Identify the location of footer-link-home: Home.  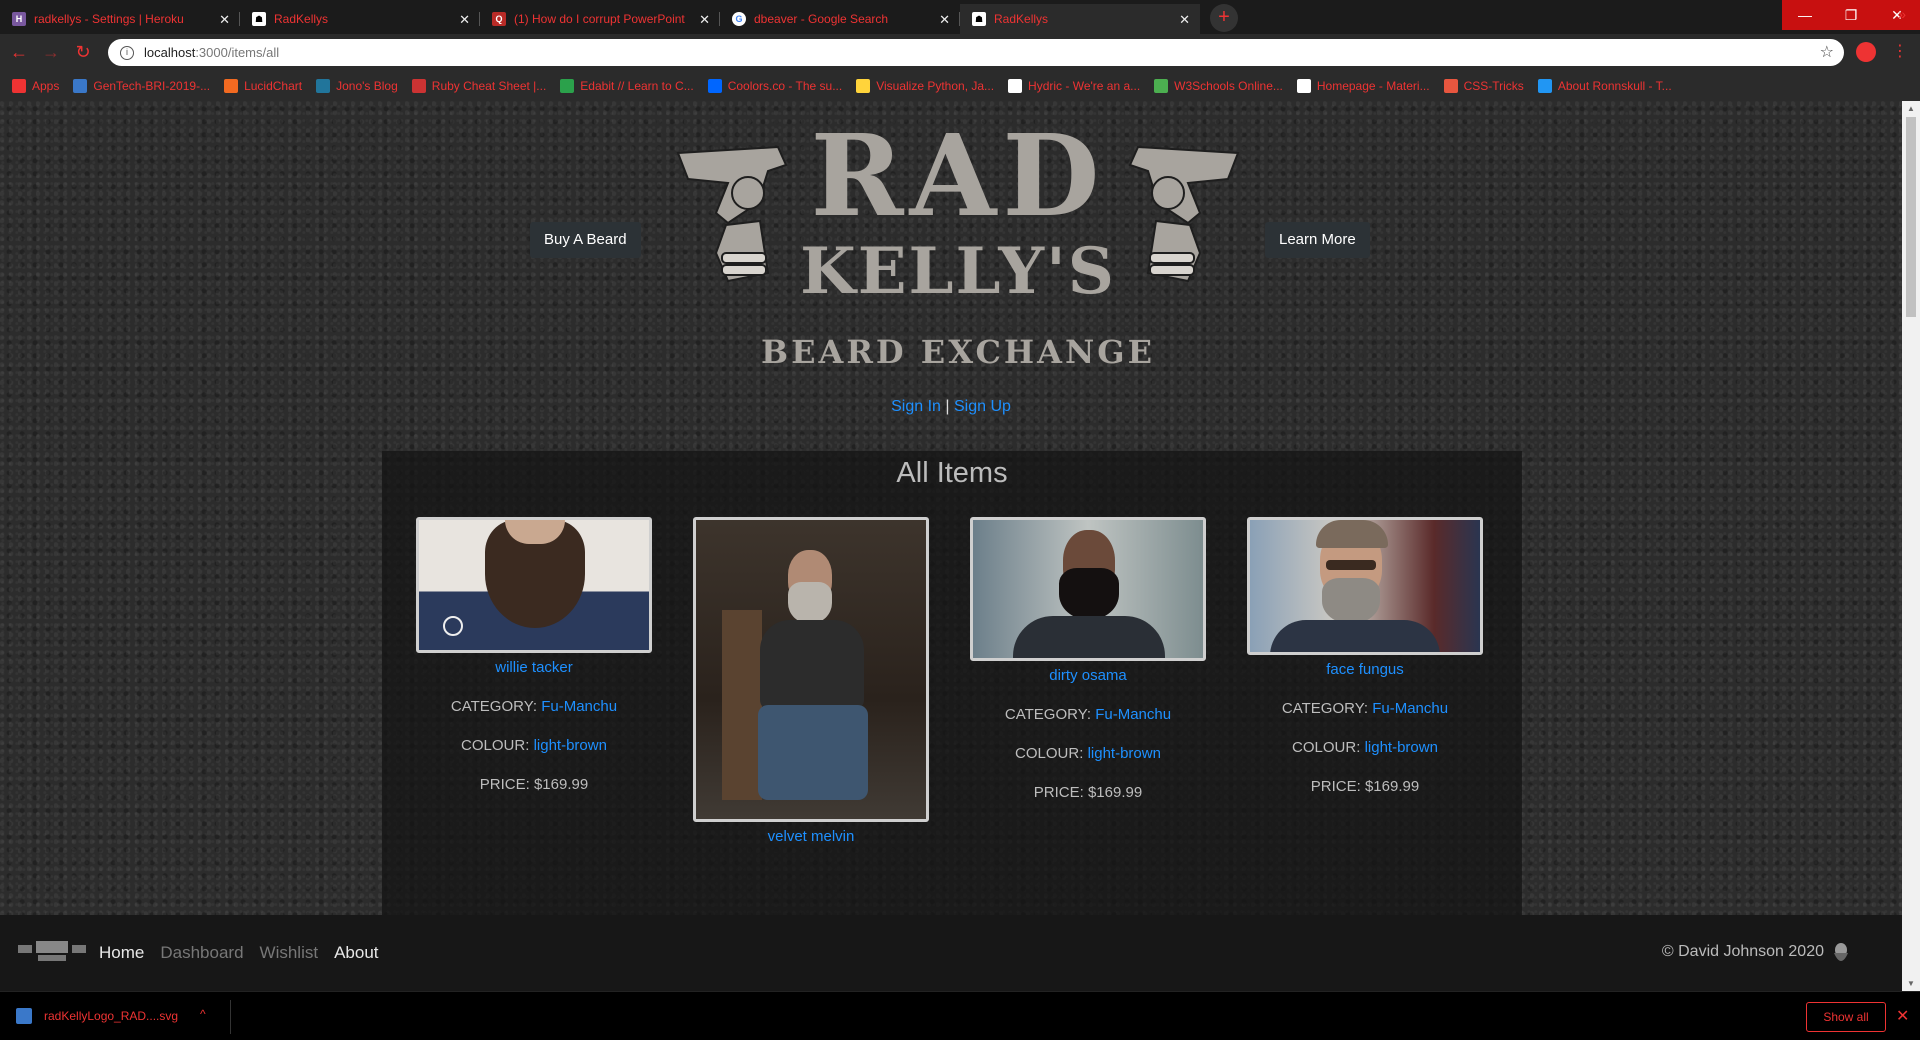
(121, 953).